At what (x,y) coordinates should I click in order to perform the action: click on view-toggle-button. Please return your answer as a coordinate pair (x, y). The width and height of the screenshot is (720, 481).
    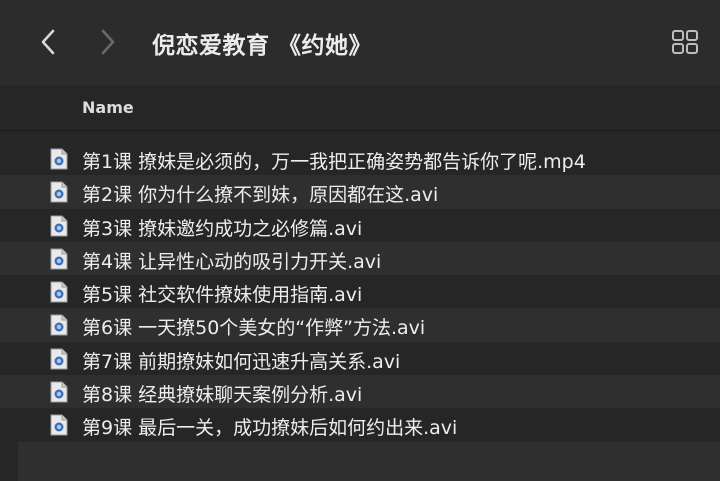
    Looking at the image, I should click on (685, 42).